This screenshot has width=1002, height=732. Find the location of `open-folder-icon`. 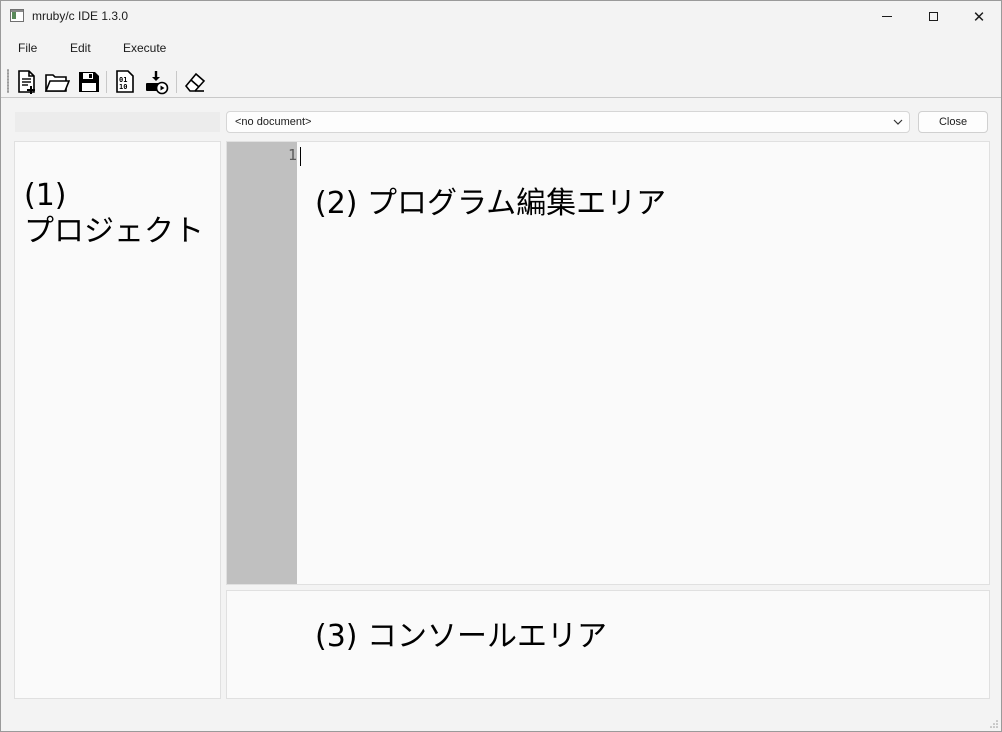

open-folder-icon is located at coordinates (57, 83).